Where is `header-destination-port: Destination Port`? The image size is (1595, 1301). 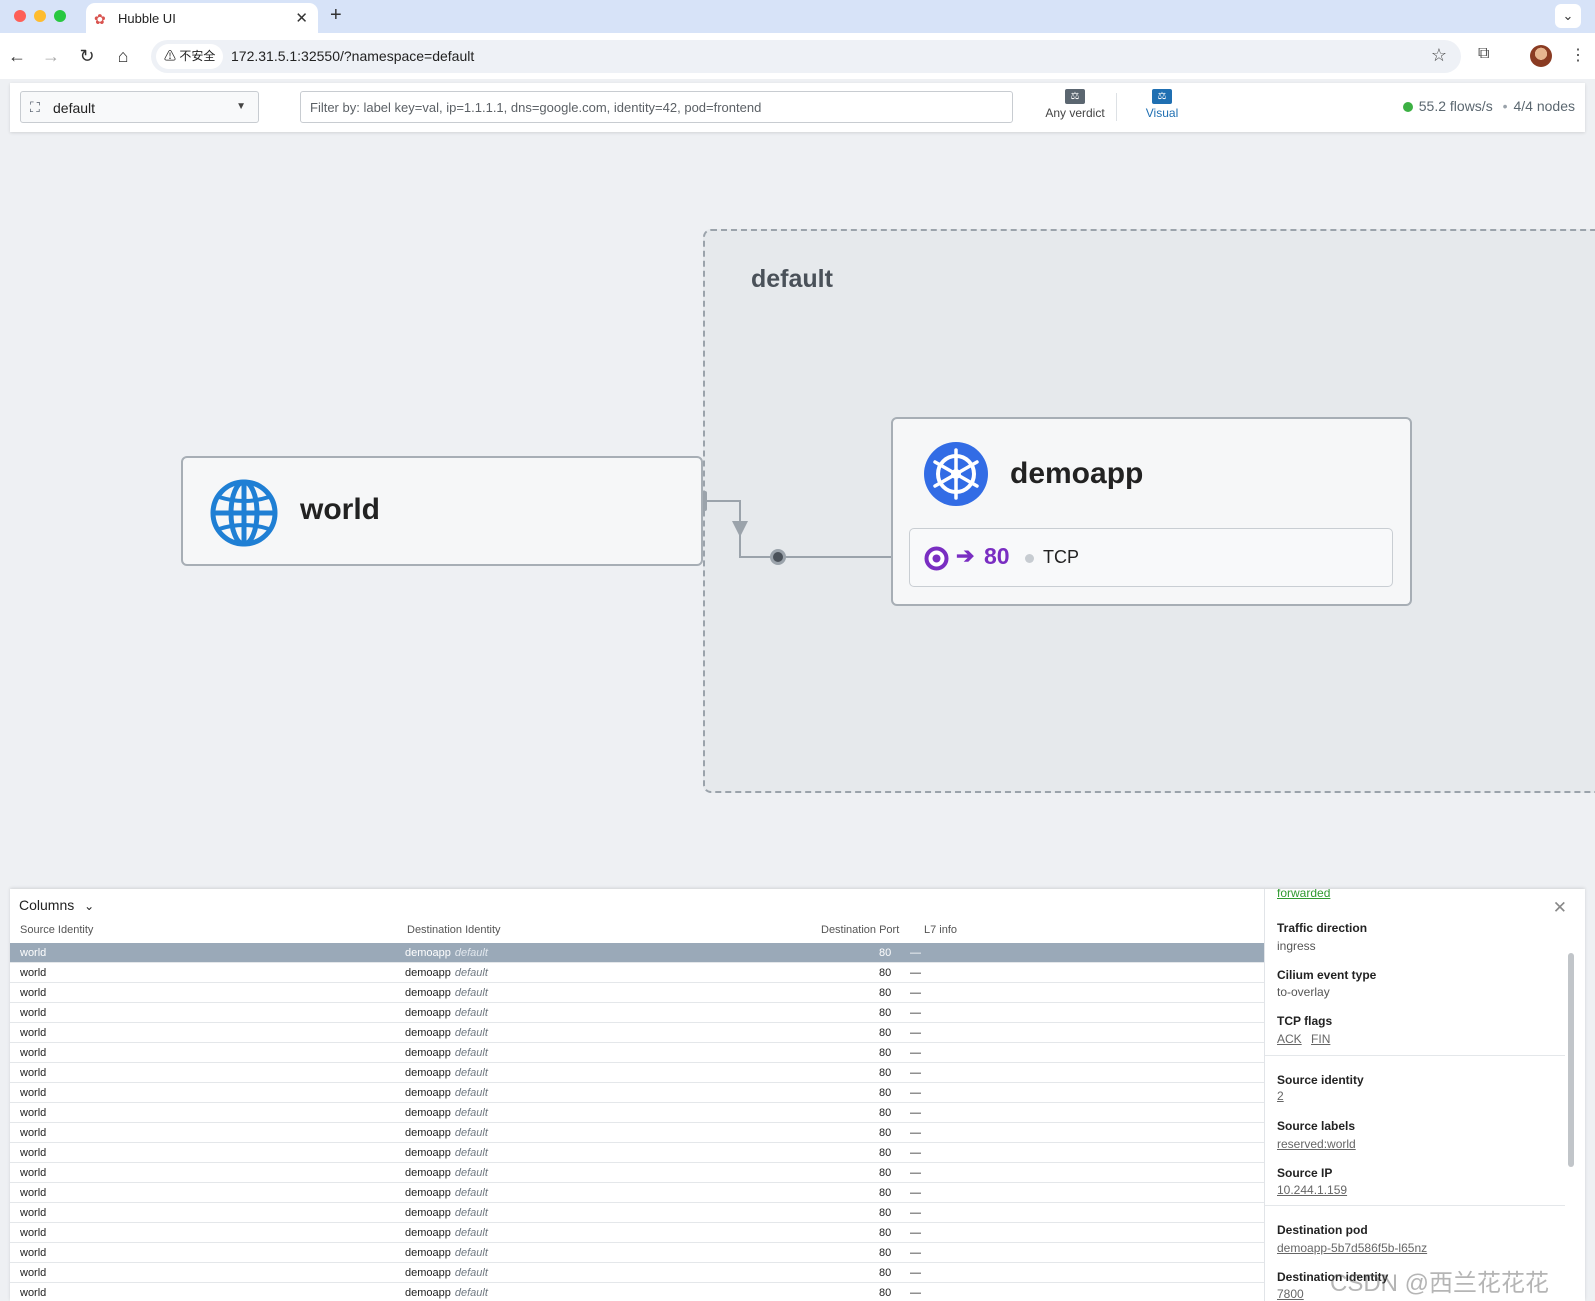
header-destination-port: Destination Port is located at coordinates (860, 930).